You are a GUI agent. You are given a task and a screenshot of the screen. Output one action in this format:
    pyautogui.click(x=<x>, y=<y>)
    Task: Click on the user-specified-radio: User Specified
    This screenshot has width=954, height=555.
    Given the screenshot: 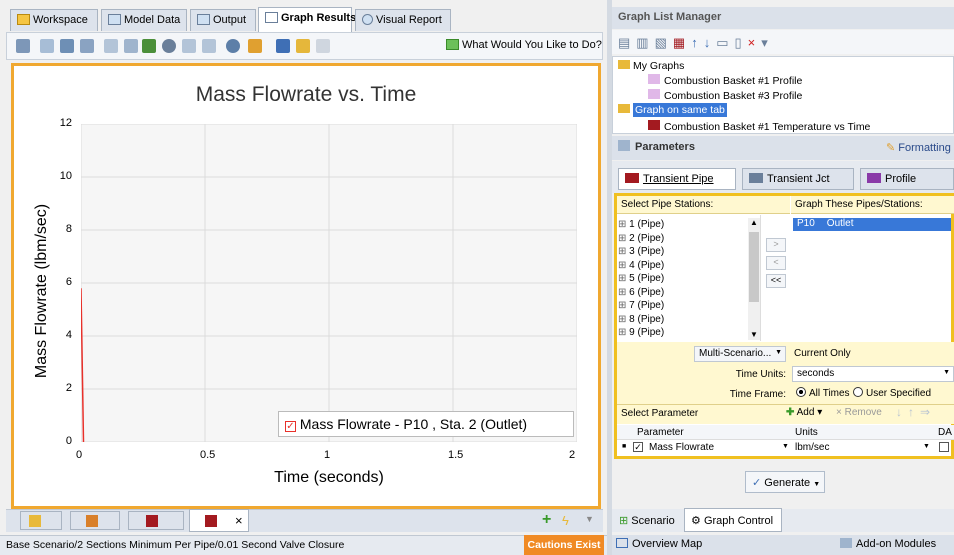 What is the action you would take?
    pyautogui.click(x=892, y=393)
    